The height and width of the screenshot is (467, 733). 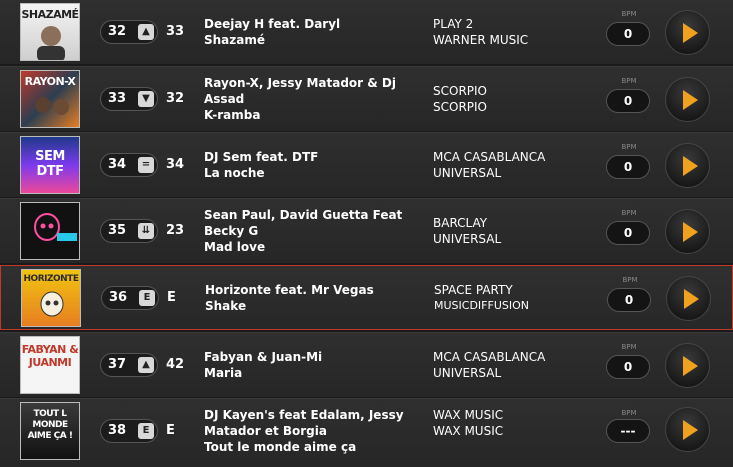 What do you see at coordinates (280, 447) in the screenshot?
I see `song-title: Tout le monde aime ça` at bounding box center [280, 447].